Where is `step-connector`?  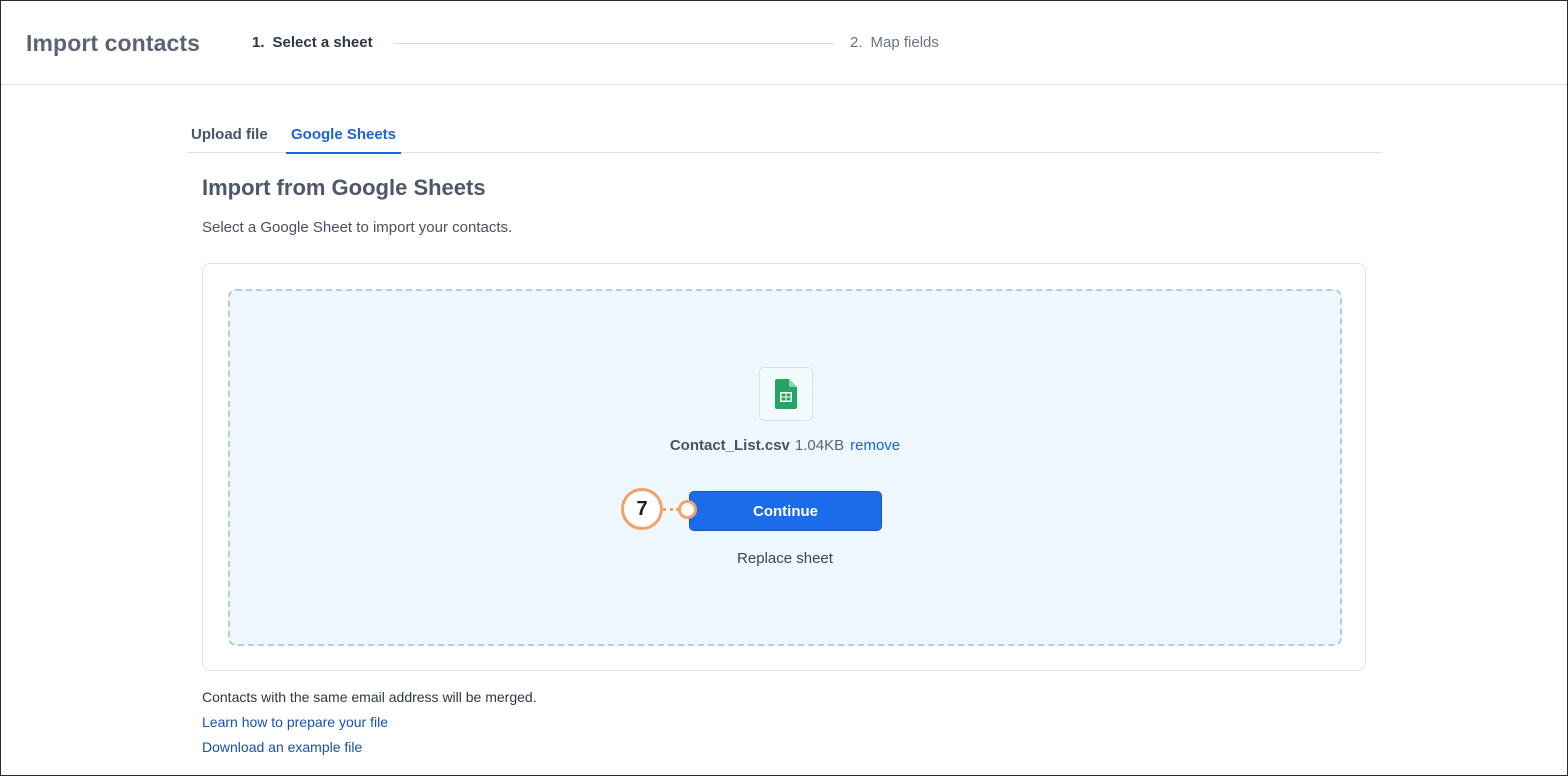 step-connector is located at coordinates (614, 43).